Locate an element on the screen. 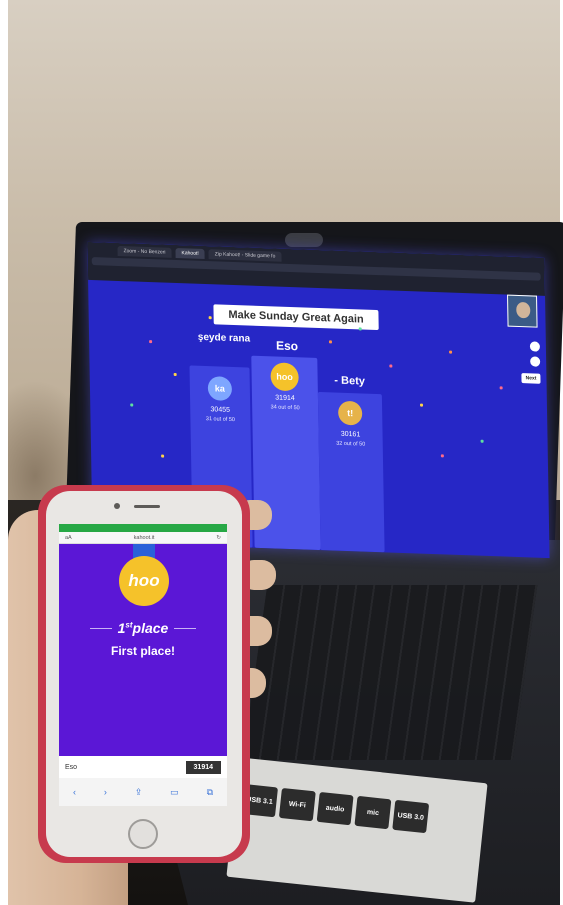  podium-name-third: - Bety is located at coordinates (350, 381).